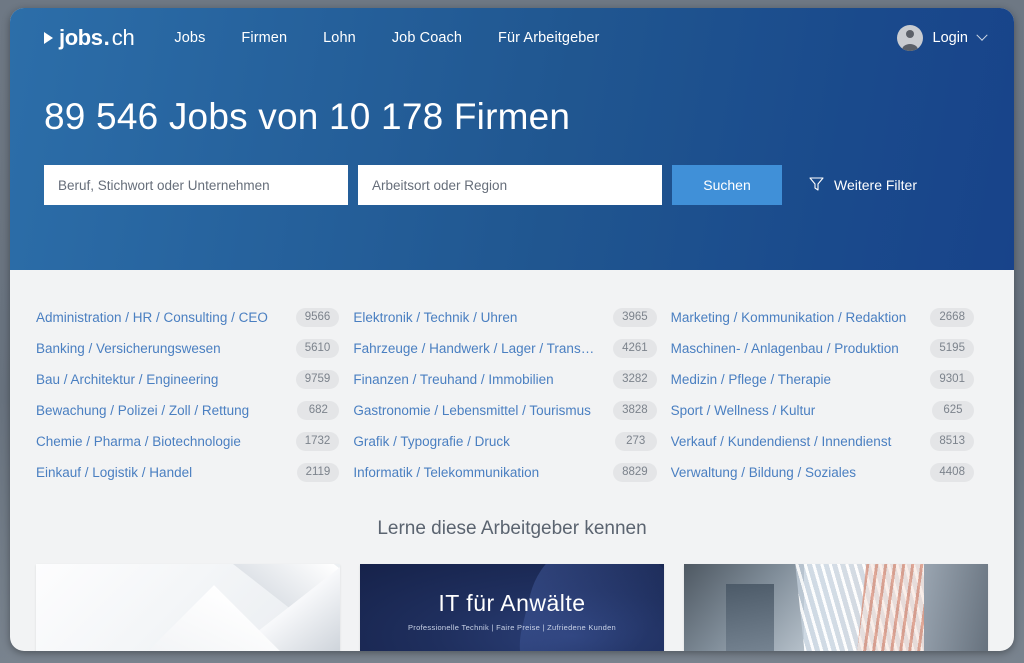 The image size is (1024, 663). What do you see at coordinates (317, 379) in the screenshot?
I see `category-count-badge: 9759` at bounding box center [317, 379].